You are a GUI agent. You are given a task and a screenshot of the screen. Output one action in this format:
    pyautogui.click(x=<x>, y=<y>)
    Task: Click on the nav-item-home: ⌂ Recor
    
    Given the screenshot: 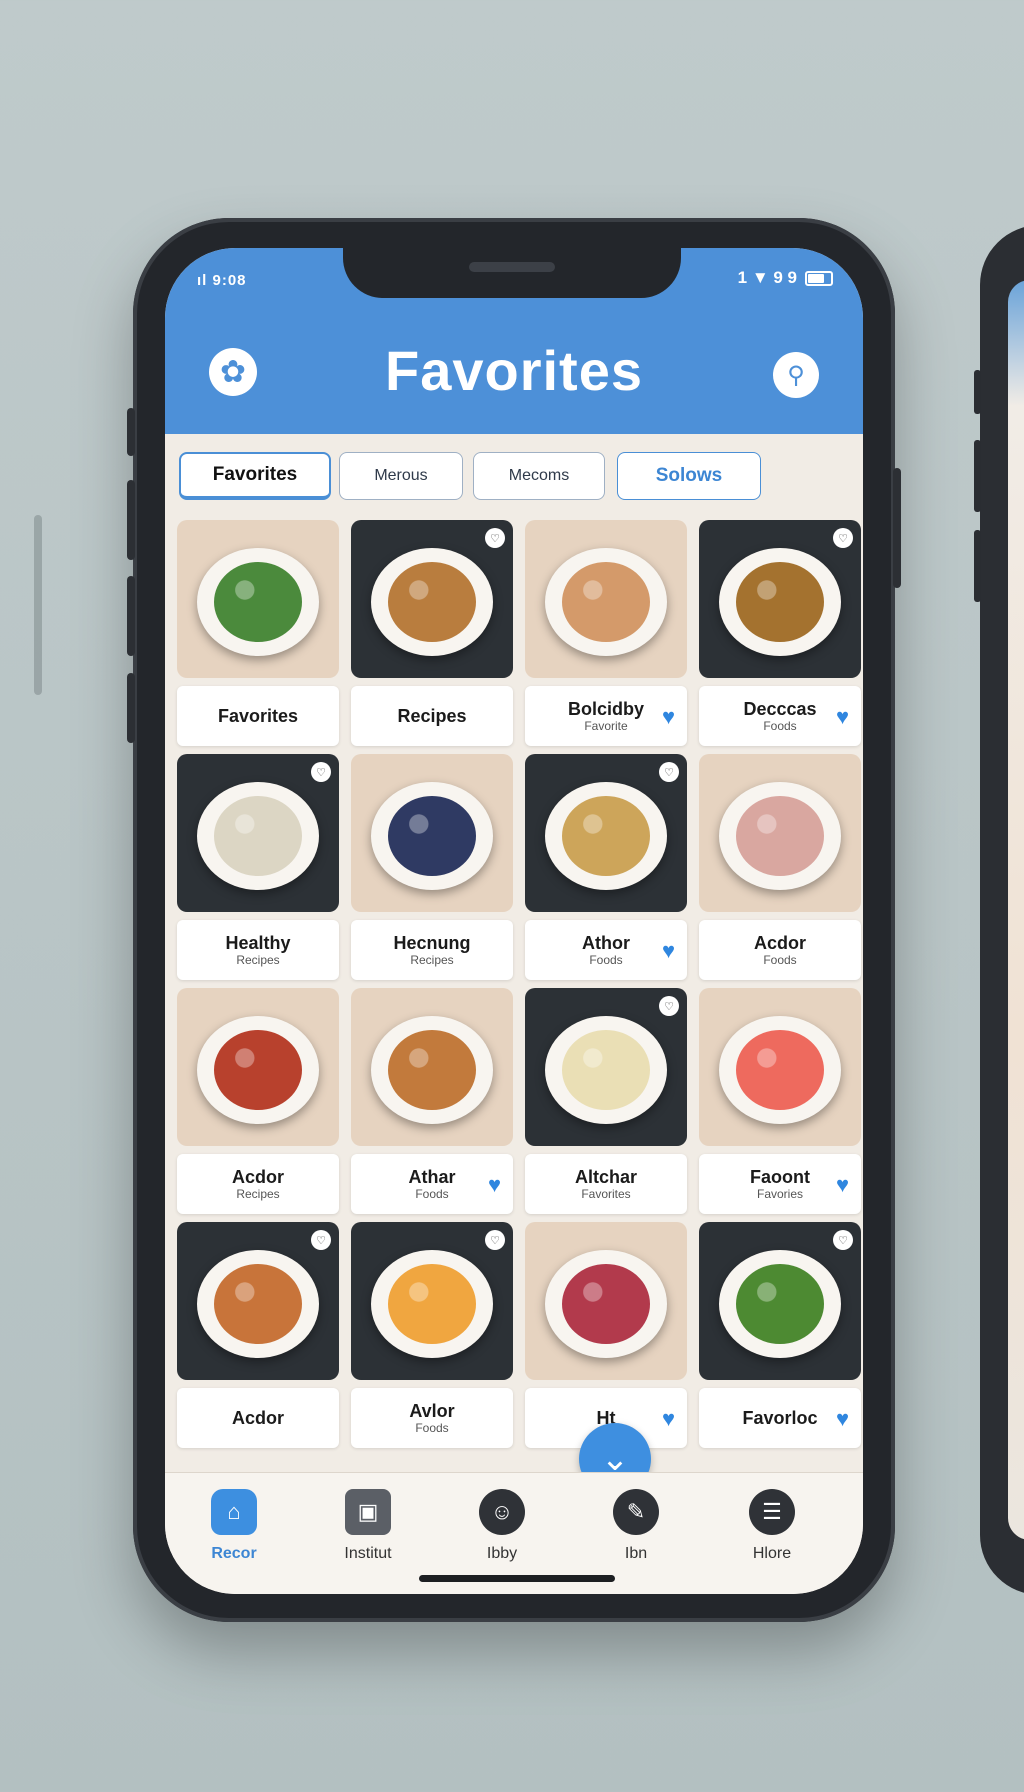 What is the action you would take?
    pyautogui.click(x=234, y=1526)
    